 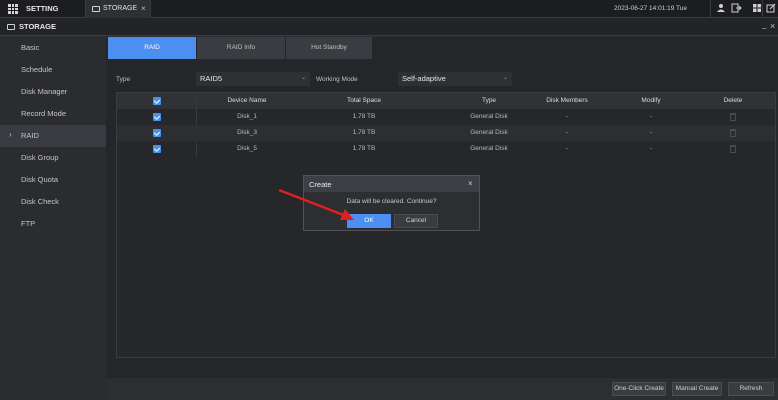 What do you see at coordinates (651, 8) in the screenshot?
I see `datetime-display: 2023-06-27 14:01:19 Tue` at bounding box center [651, 8].